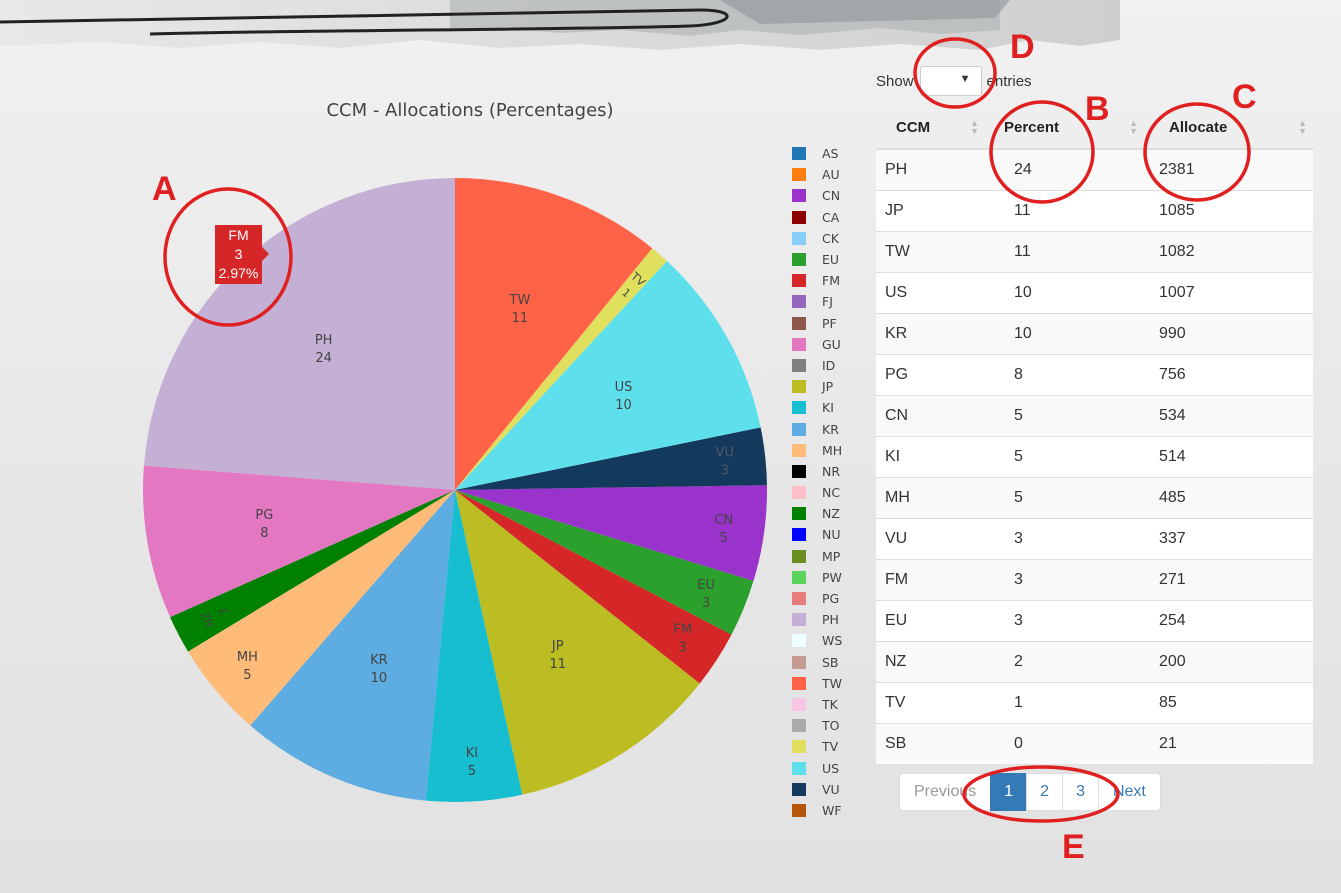  I want to click on legend-item-tk: TK, so click(827, 704).